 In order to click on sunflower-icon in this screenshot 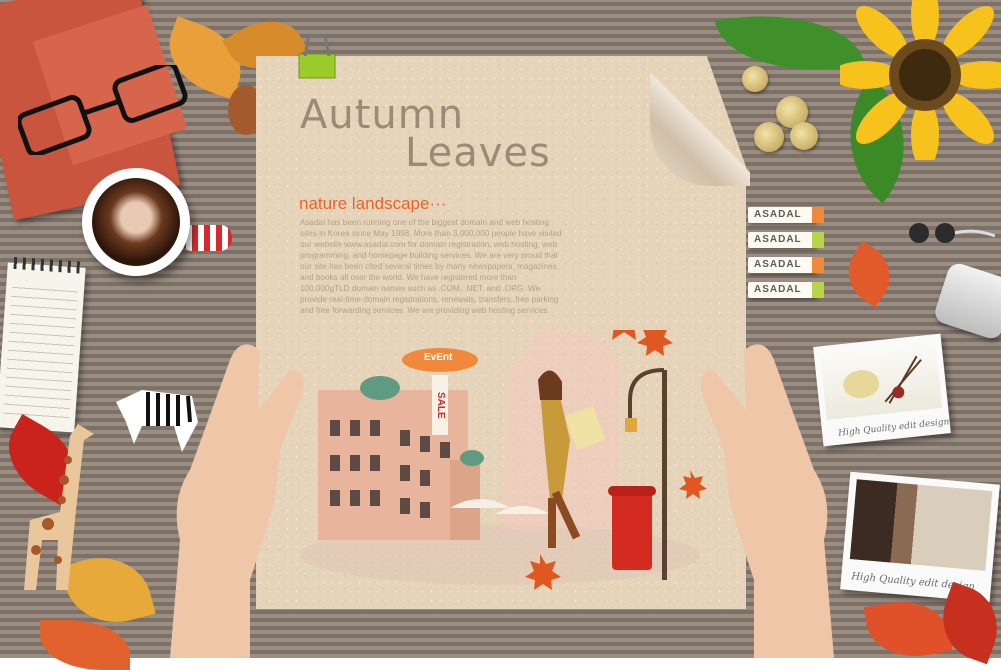, I will do `click(920, 80)`.